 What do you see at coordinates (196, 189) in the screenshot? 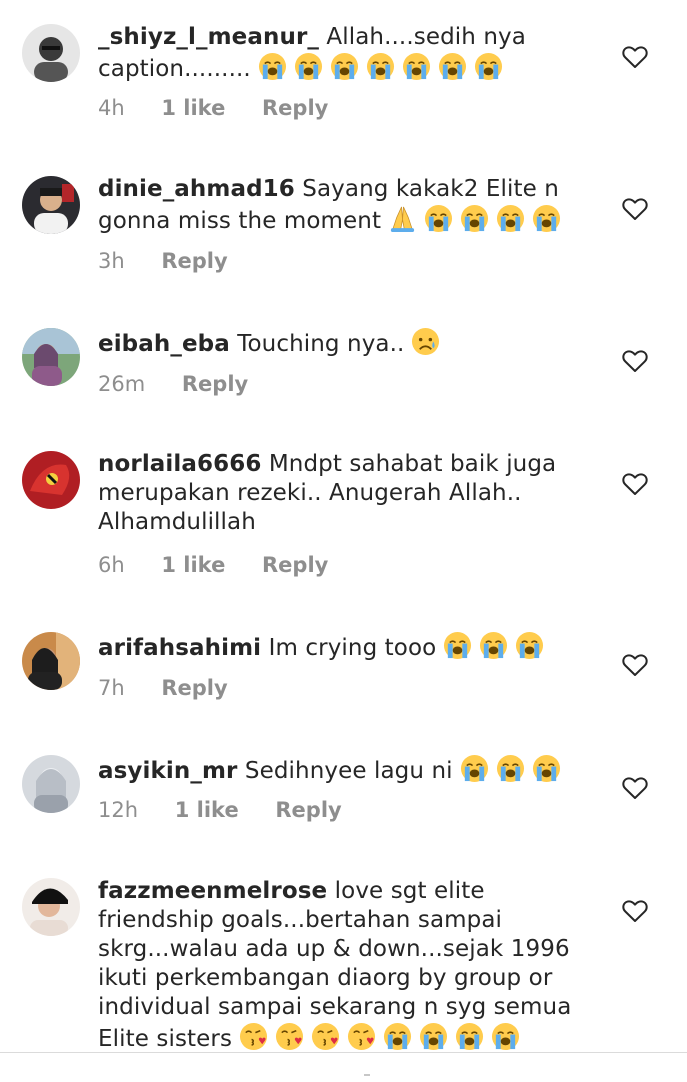
I see `username-link: dinie_ahmad16` at bounding box center [196, 189].